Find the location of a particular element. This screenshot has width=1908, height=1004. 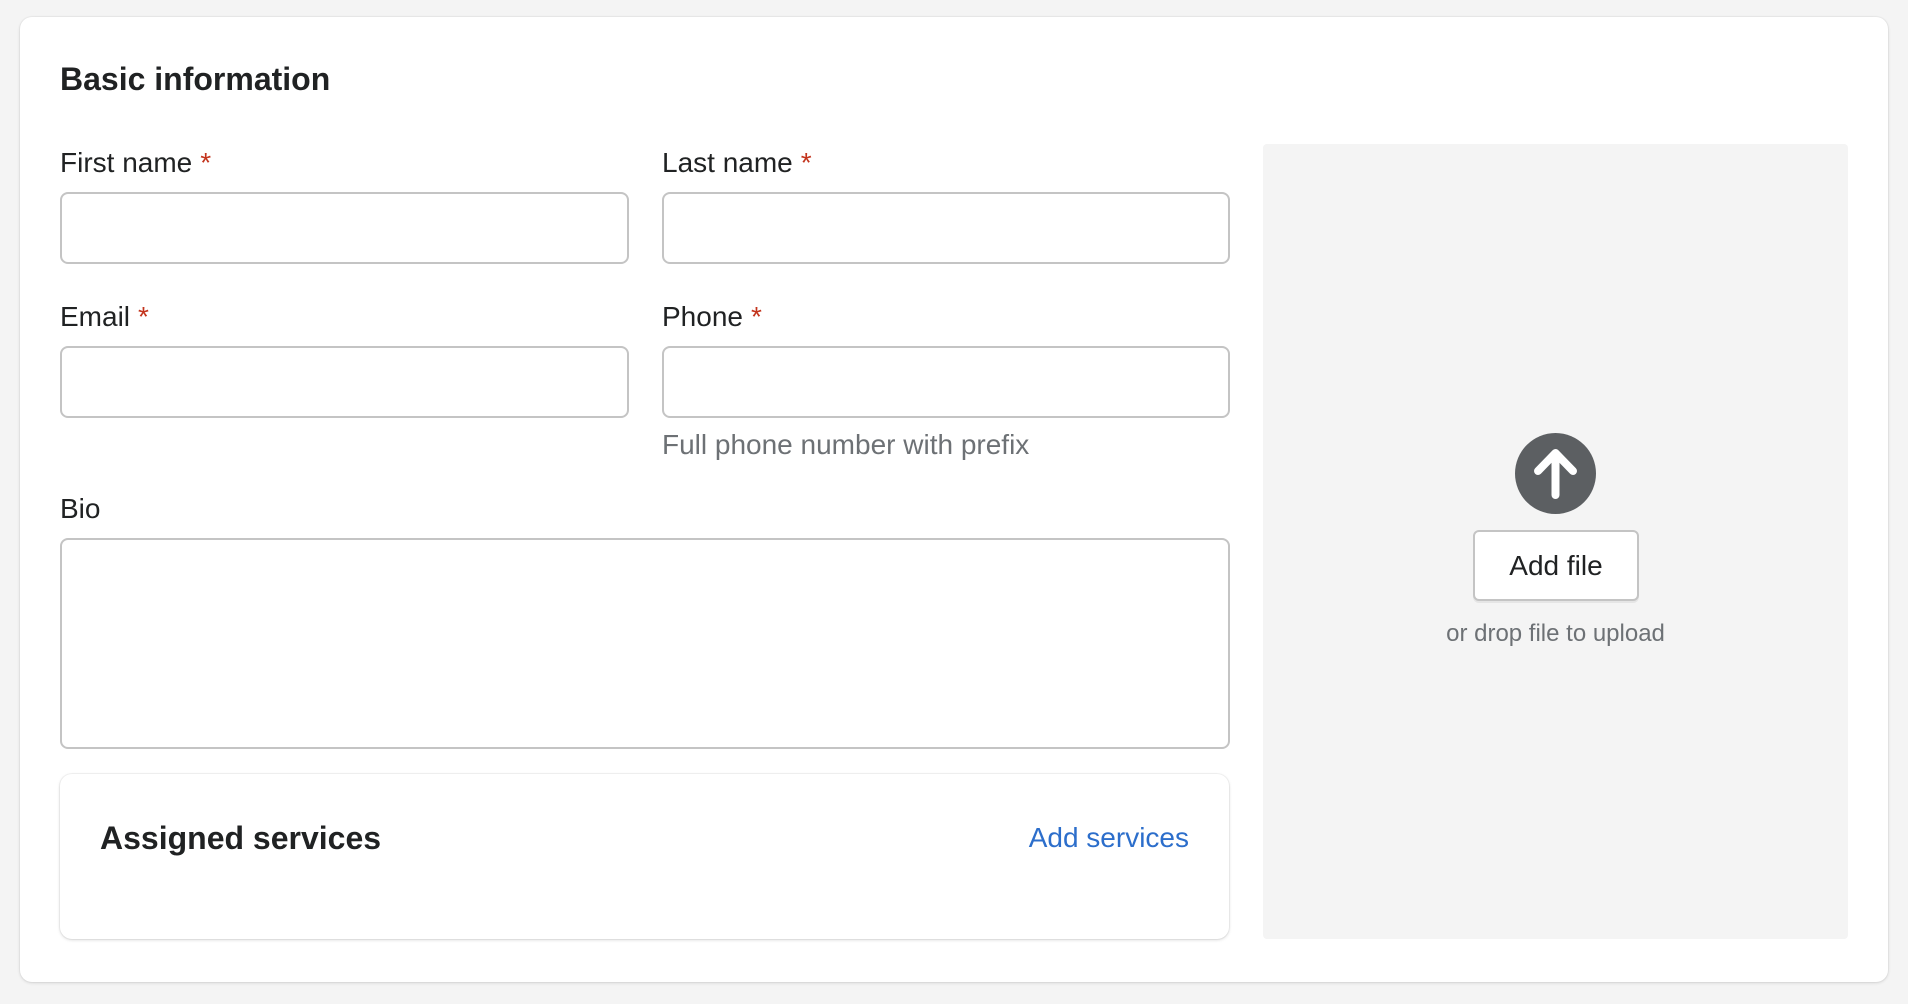

assigned-services-title: Assigned services is located at coordinates (241, 838).